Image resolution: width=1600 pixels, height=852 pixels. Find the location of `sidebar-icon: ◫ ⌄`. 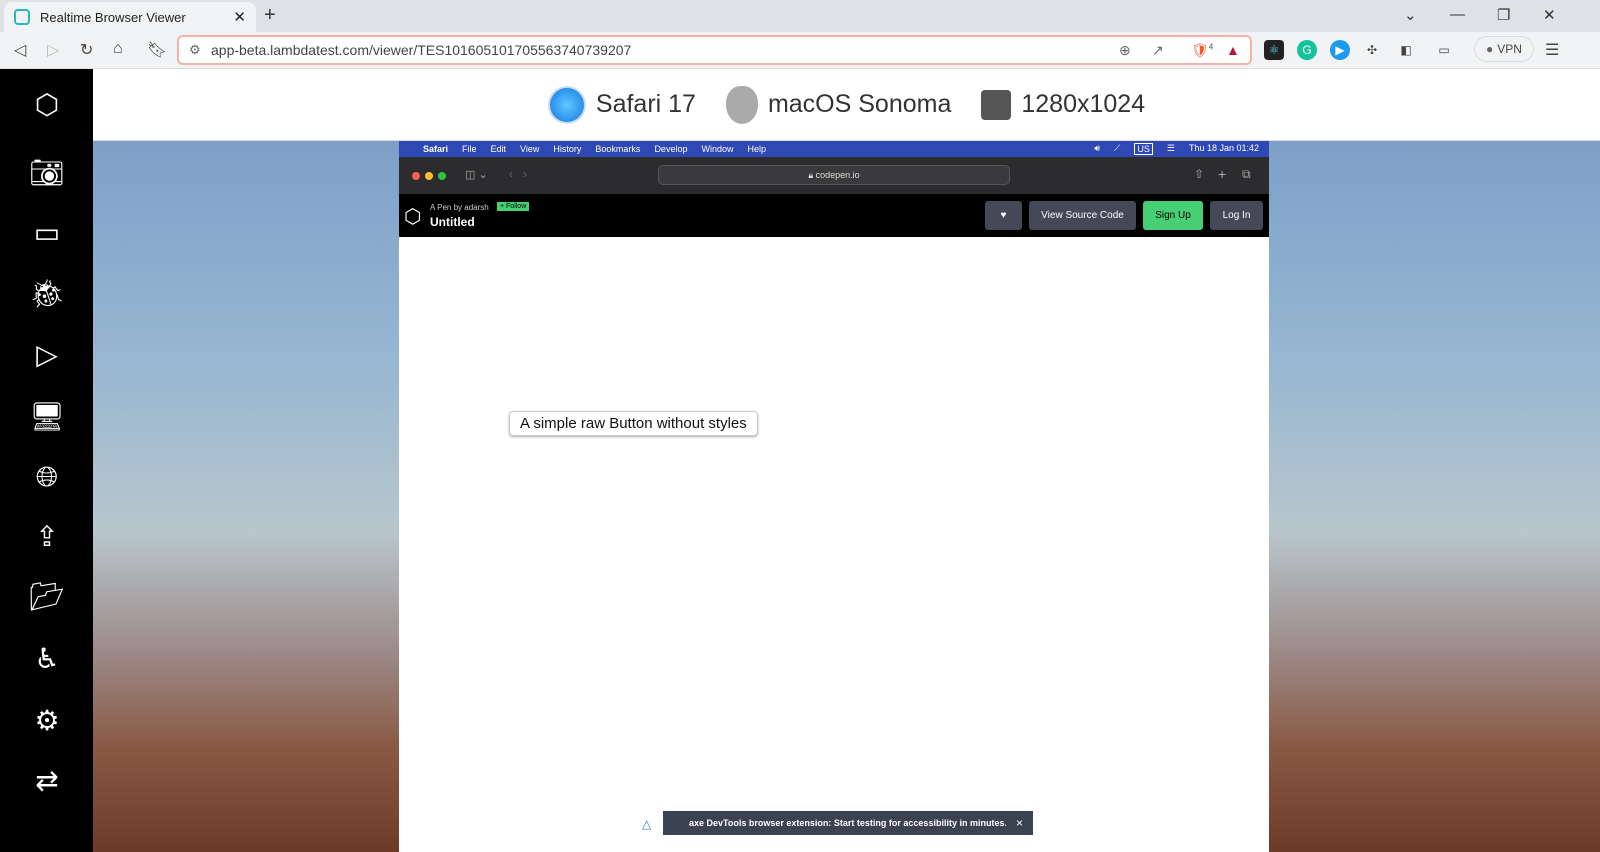

sidebar-icon: ◫ ⌄ is located at coordinates (476, 174).